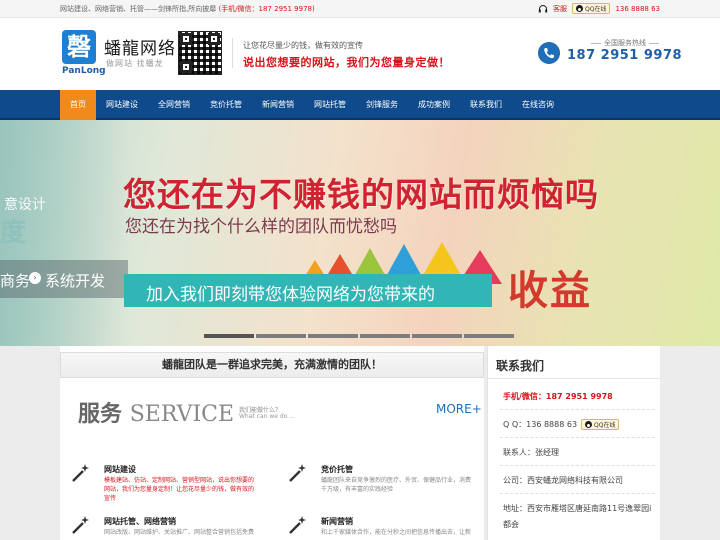  Describe the element at coordinates (550, 291) in the screenshot. I see `banner-highlight-word: 收益` at that location.